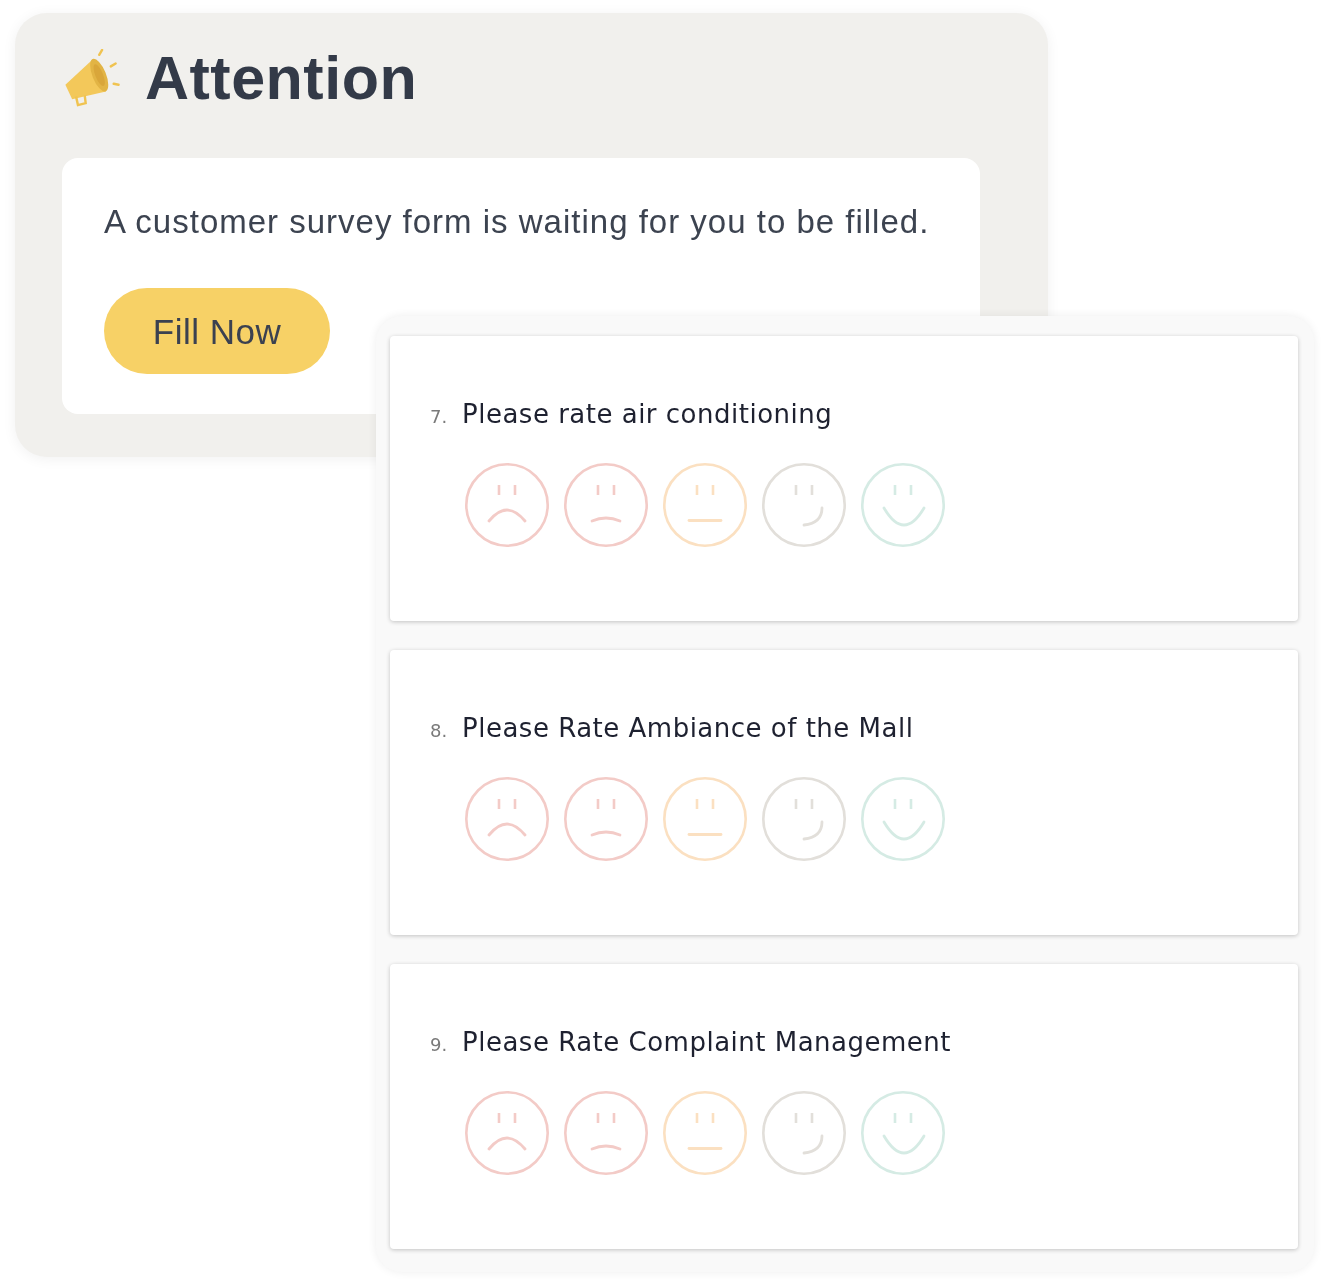 This screenshot has height=1286, width=1331. What do you see at coordinates (439, 417) in the screenshot?
I see `question-number: 7.` at bounding box center [439, 417].